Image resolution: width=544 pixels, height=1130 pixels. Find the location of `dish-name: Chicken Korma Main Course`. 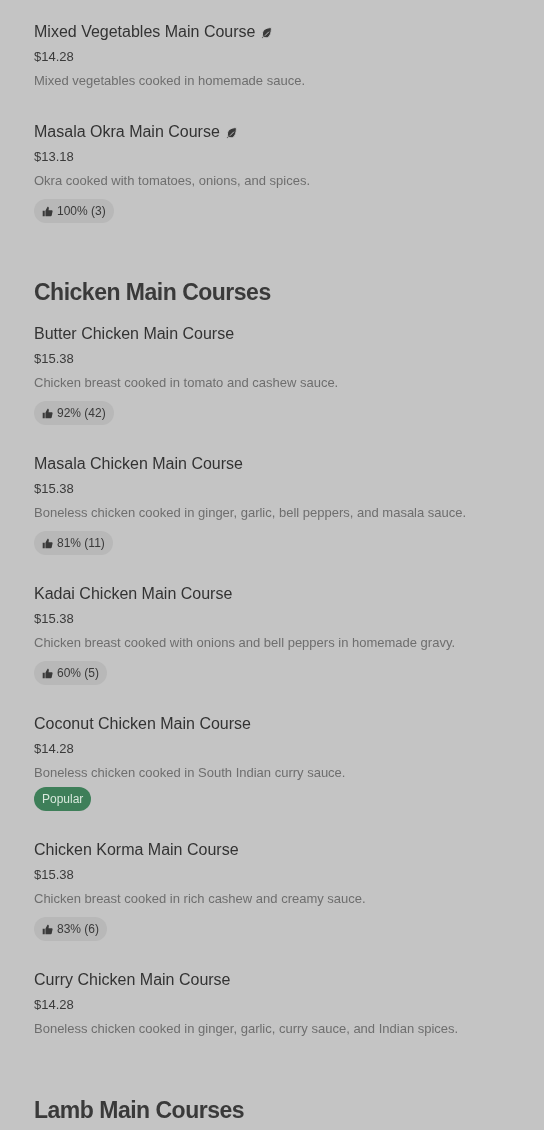

dish-name: Chicken Korma Main Course is located at coordinates (136, 850).